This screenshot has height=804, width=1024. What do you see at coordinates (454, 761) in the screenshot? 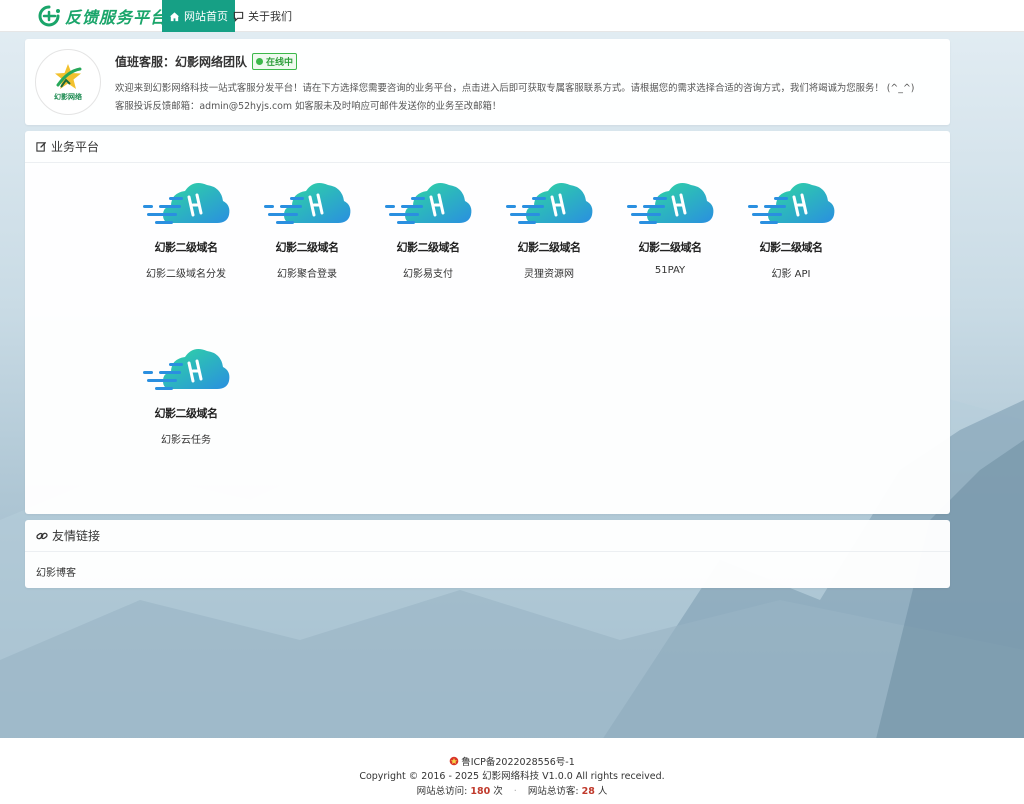
I see `police-badge-icon` at bounding box center [454, 761].